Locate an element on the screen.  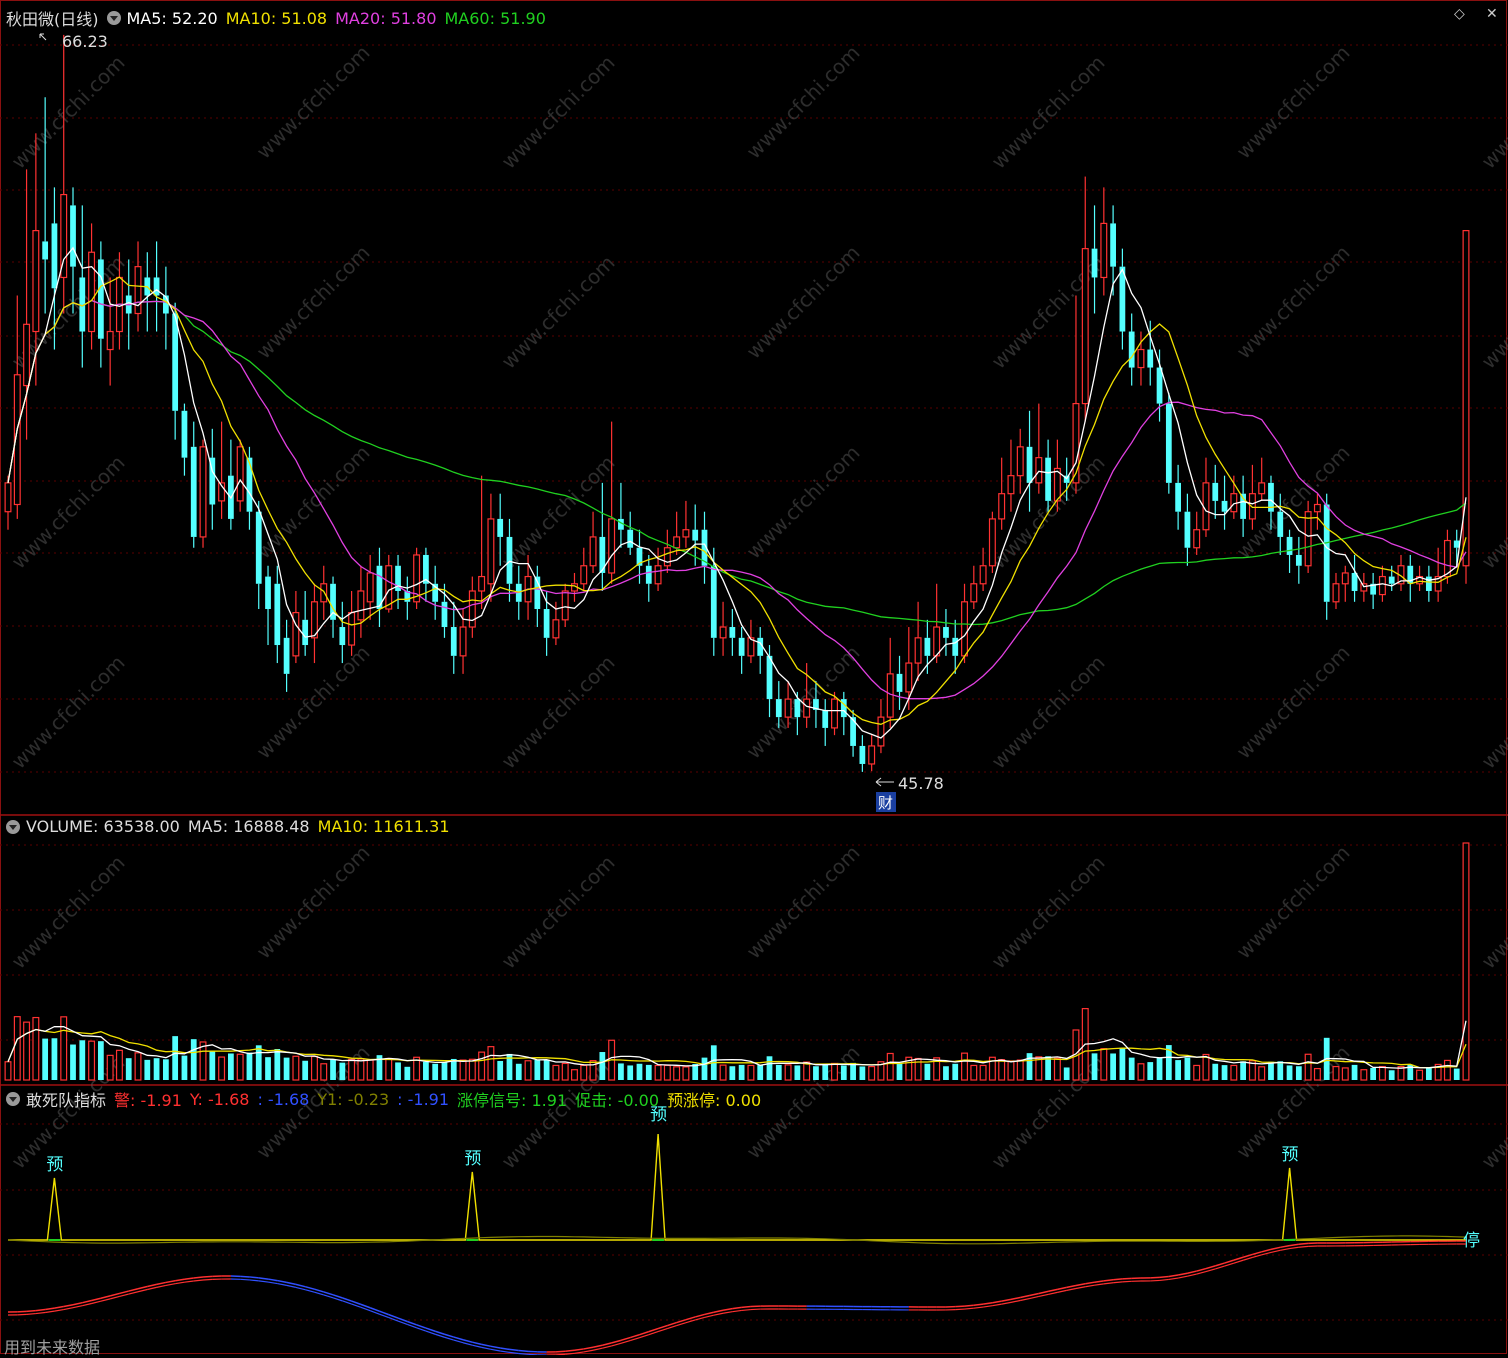
indicator-settings-toggle-icon is located at coordinates (13, 1099).